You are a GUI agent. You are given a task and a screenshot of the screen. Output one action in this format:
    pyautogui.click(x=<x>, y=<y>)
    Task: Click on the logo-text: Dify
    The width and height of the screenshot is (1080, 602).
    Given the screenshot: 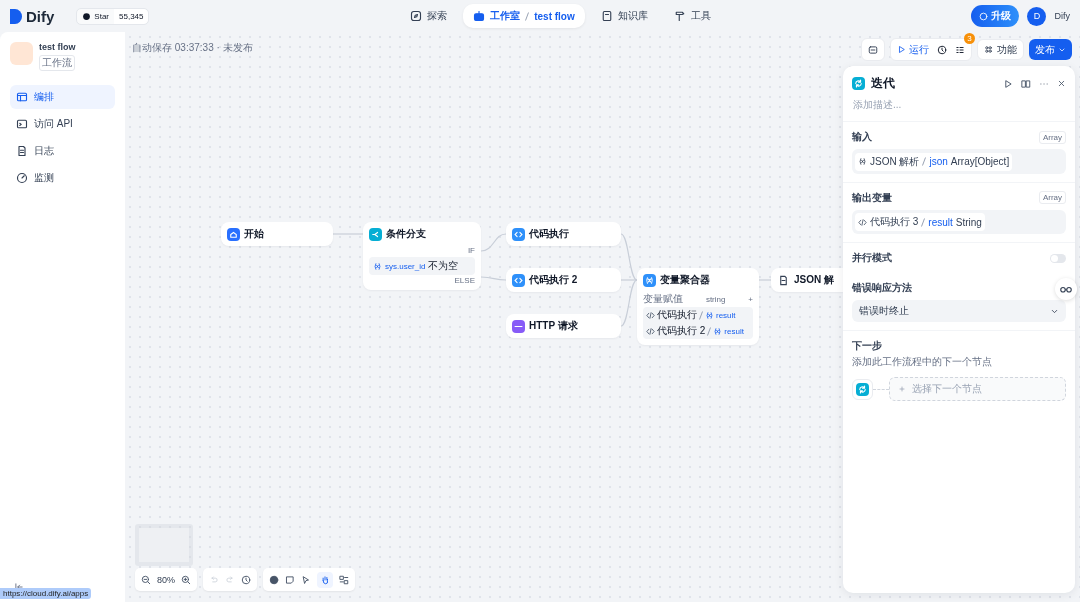 What is the action you would take?
    pyautogui.click(x=40, y=16)
    